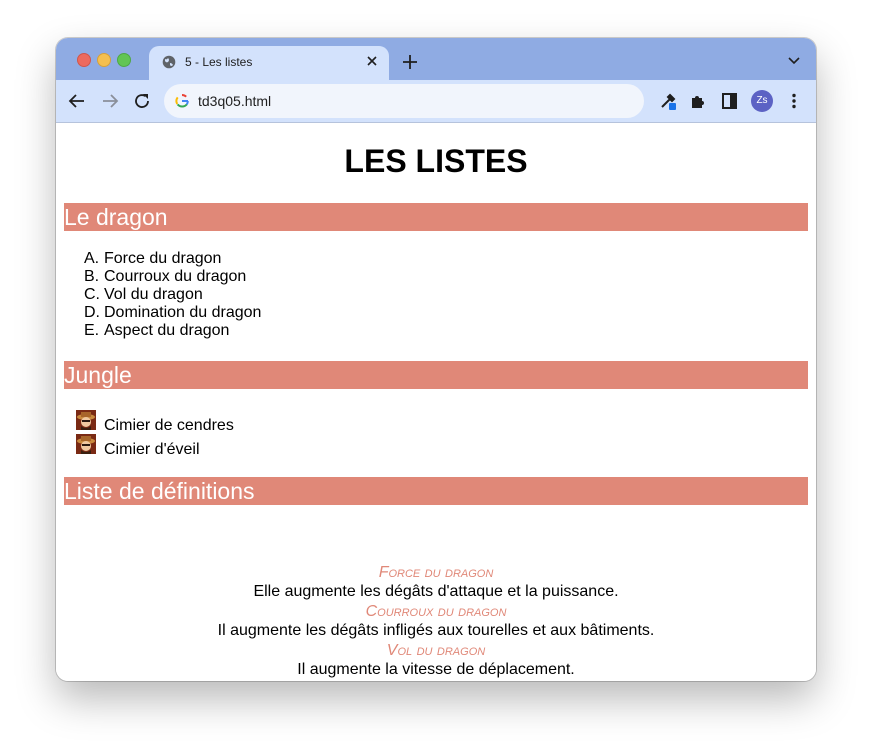  Describe the element at coordinates (92, 276) in the screenshot. I see `list-marker: B.` at that location.